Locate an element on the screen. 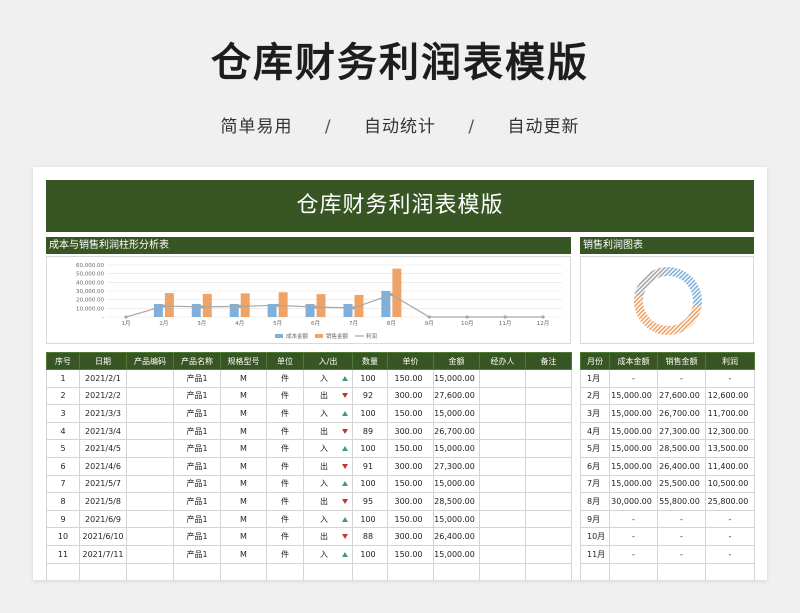 This screenshot has width=800, height=613. summary-cell-sales: 26,400.00 is located at coordinates (681, 466).